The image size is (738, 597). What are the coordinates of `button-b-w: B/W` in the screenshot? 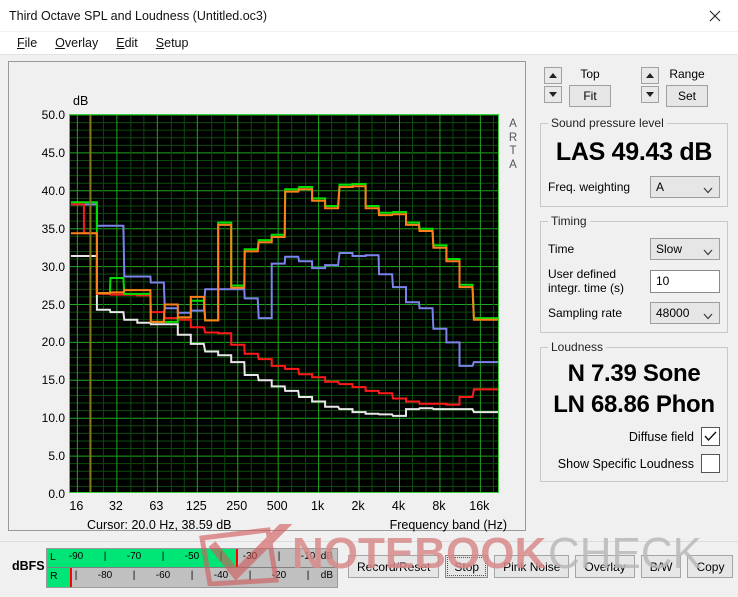 It's located at (661, 566).